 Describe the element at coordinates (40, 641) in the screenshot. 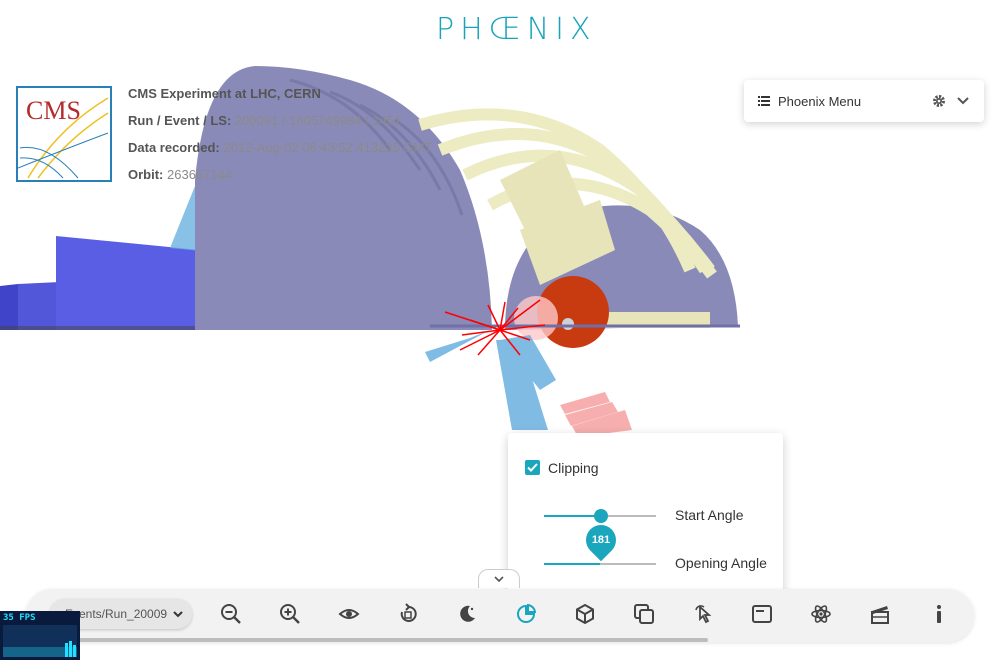

I see `fps-graph` at that location.